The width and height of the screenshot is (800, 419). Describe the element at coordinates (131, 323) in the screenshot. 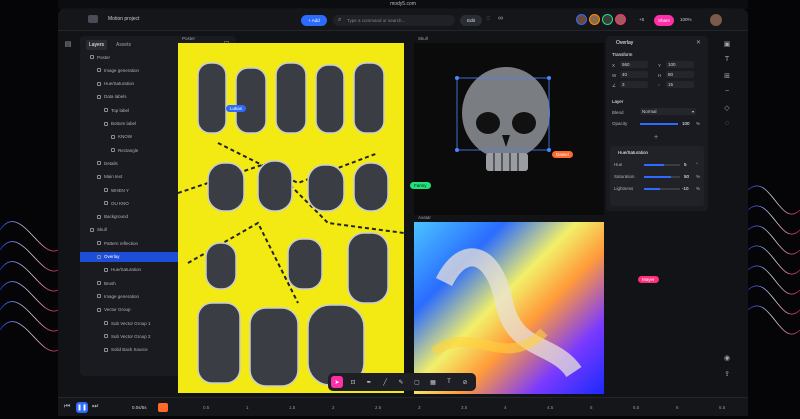

I see `layer-label: Sub Vector Group 1` at that location.